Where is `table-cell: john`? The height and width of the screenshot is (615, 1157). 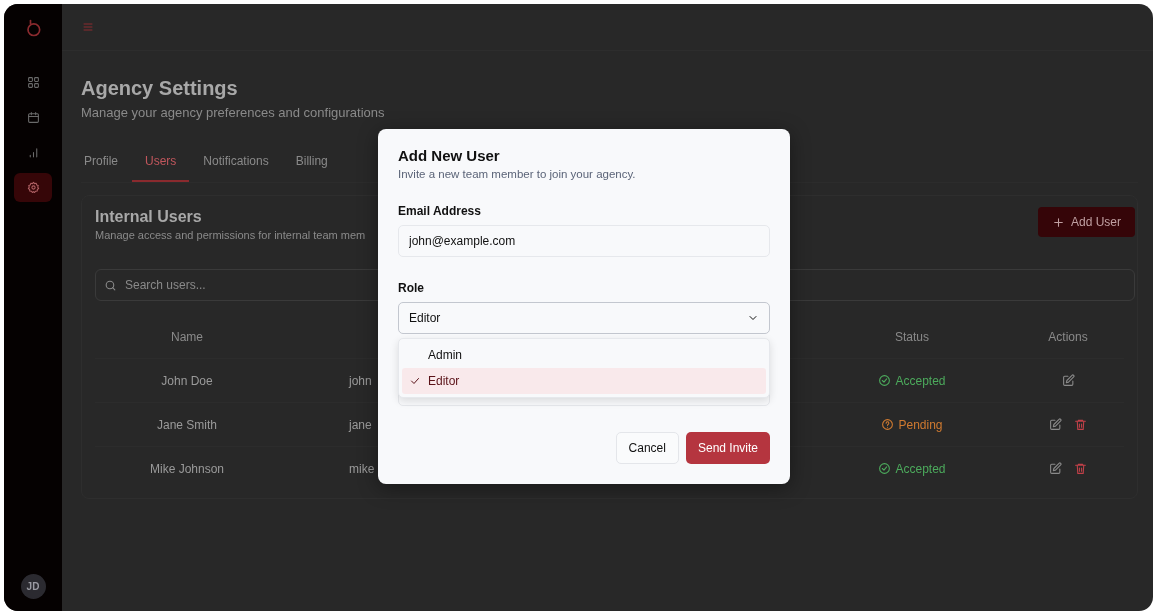 table-cell: john is located at coordinates (360, 380).